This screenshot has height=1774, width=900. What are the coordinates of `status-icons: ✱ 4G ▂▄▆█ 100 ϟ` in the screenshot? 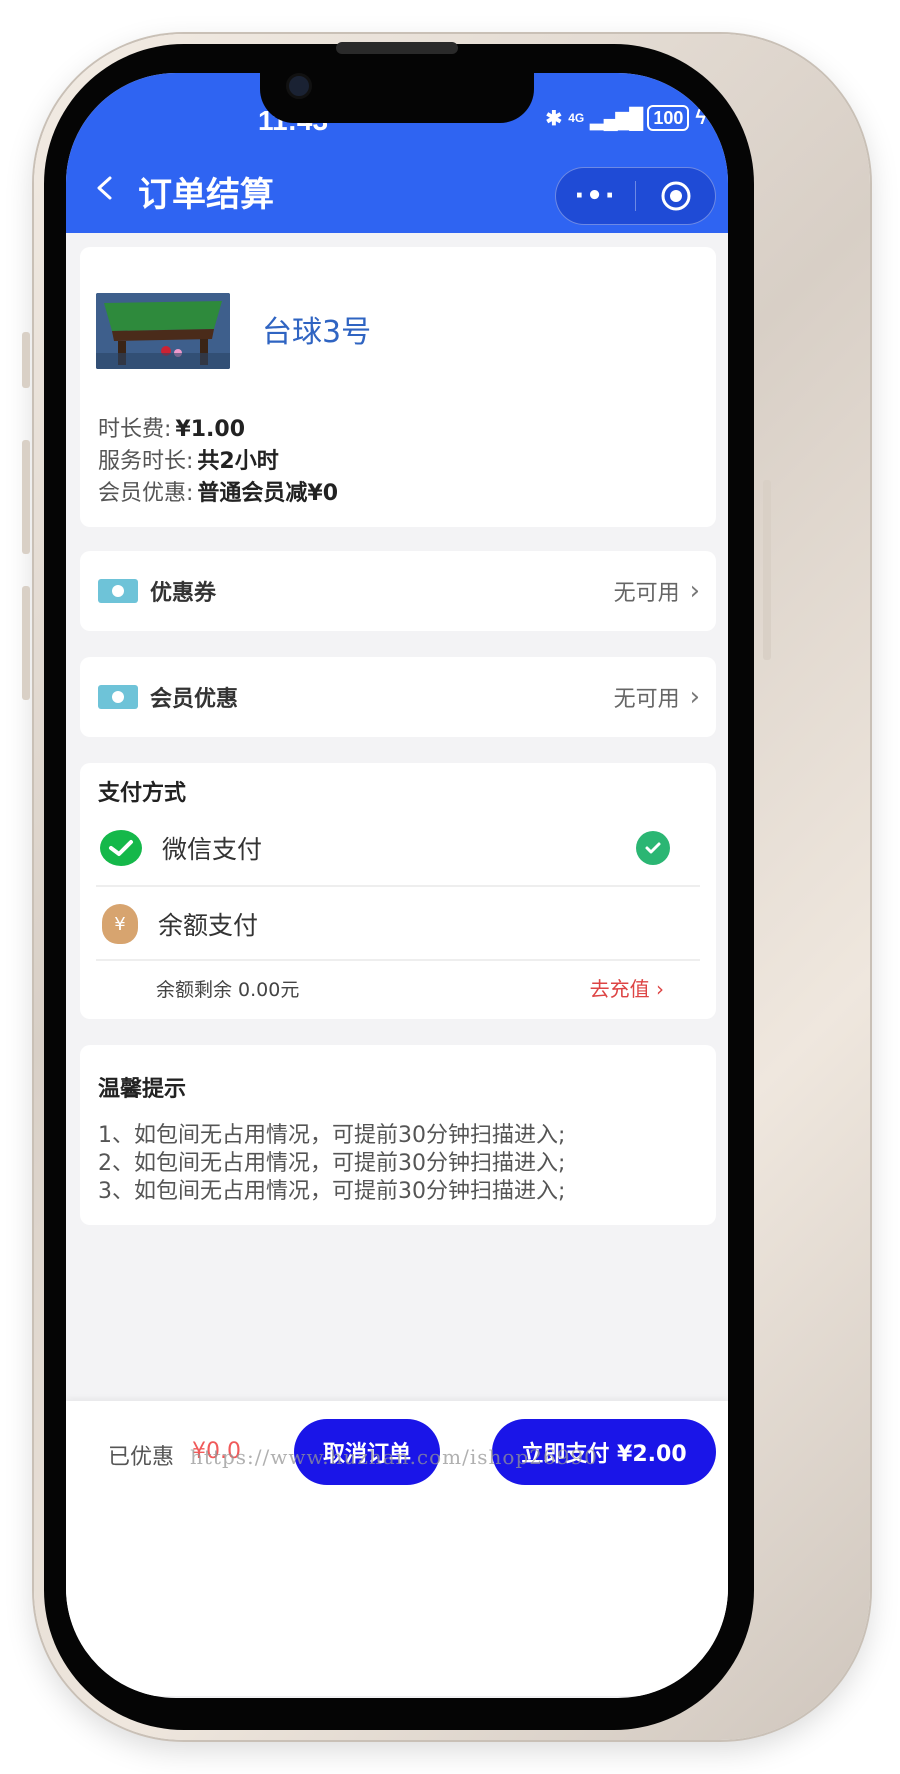 It's located at (625, 118).